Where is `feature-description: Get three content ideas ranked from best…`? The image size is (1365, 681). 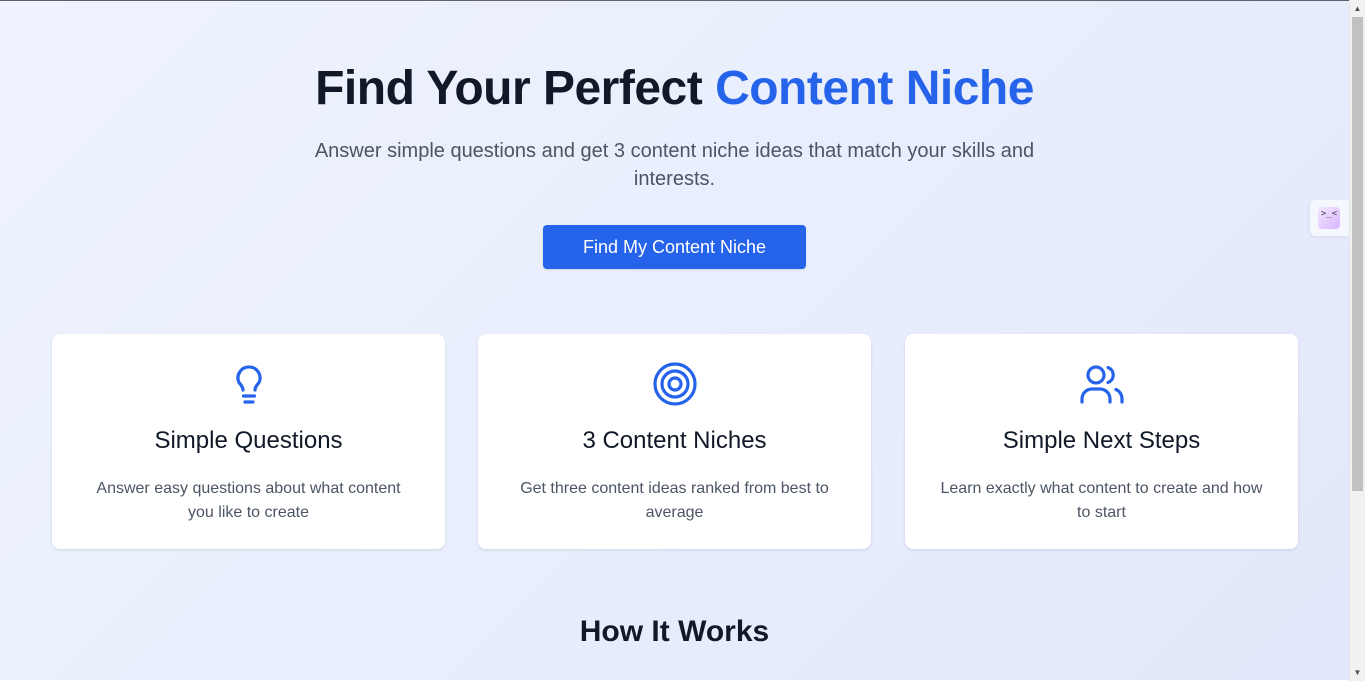 feature-description: Get three content ideas ranked from best… is located at coordinates (674, 500).